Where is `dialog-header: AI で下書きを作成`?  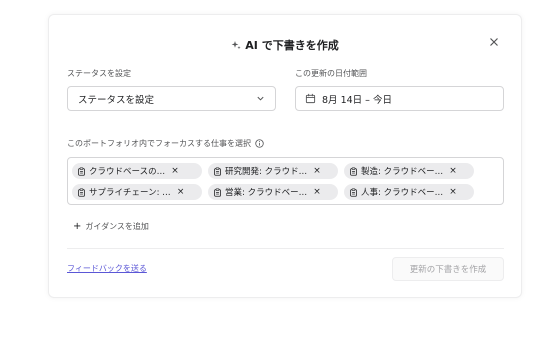
dialog-header: AI で下書きを作成 is located at coordinates (285, 44).